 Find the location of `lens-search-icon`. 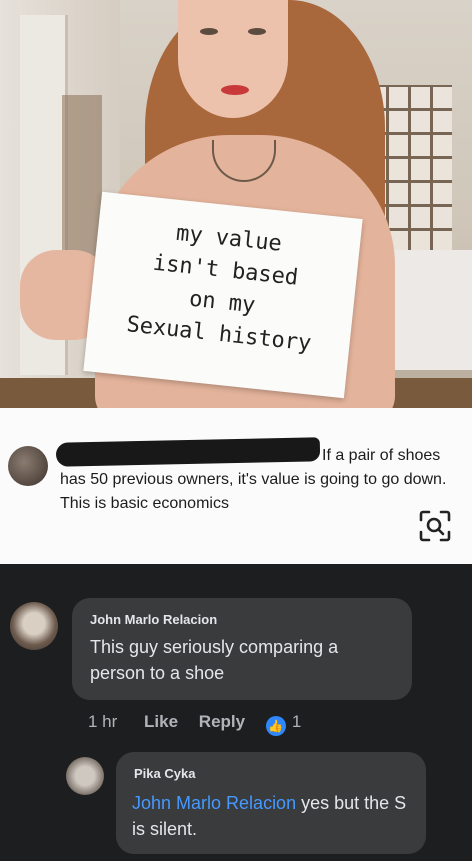

lens-search-icon is located at coordinates (435, 526).